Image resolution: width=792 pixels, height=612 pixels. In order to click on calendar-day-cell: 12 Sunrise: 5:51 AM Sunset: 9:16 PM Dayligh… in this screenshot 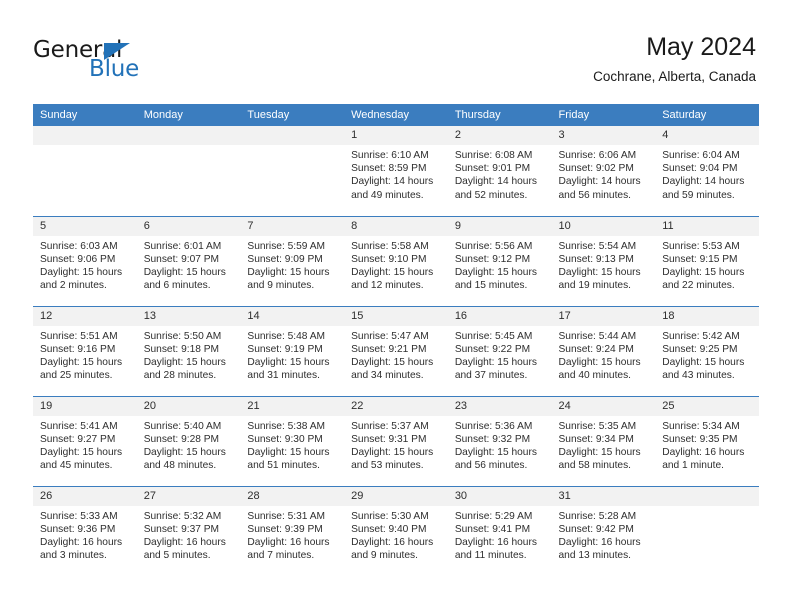, I will do `click(85, 350)`.